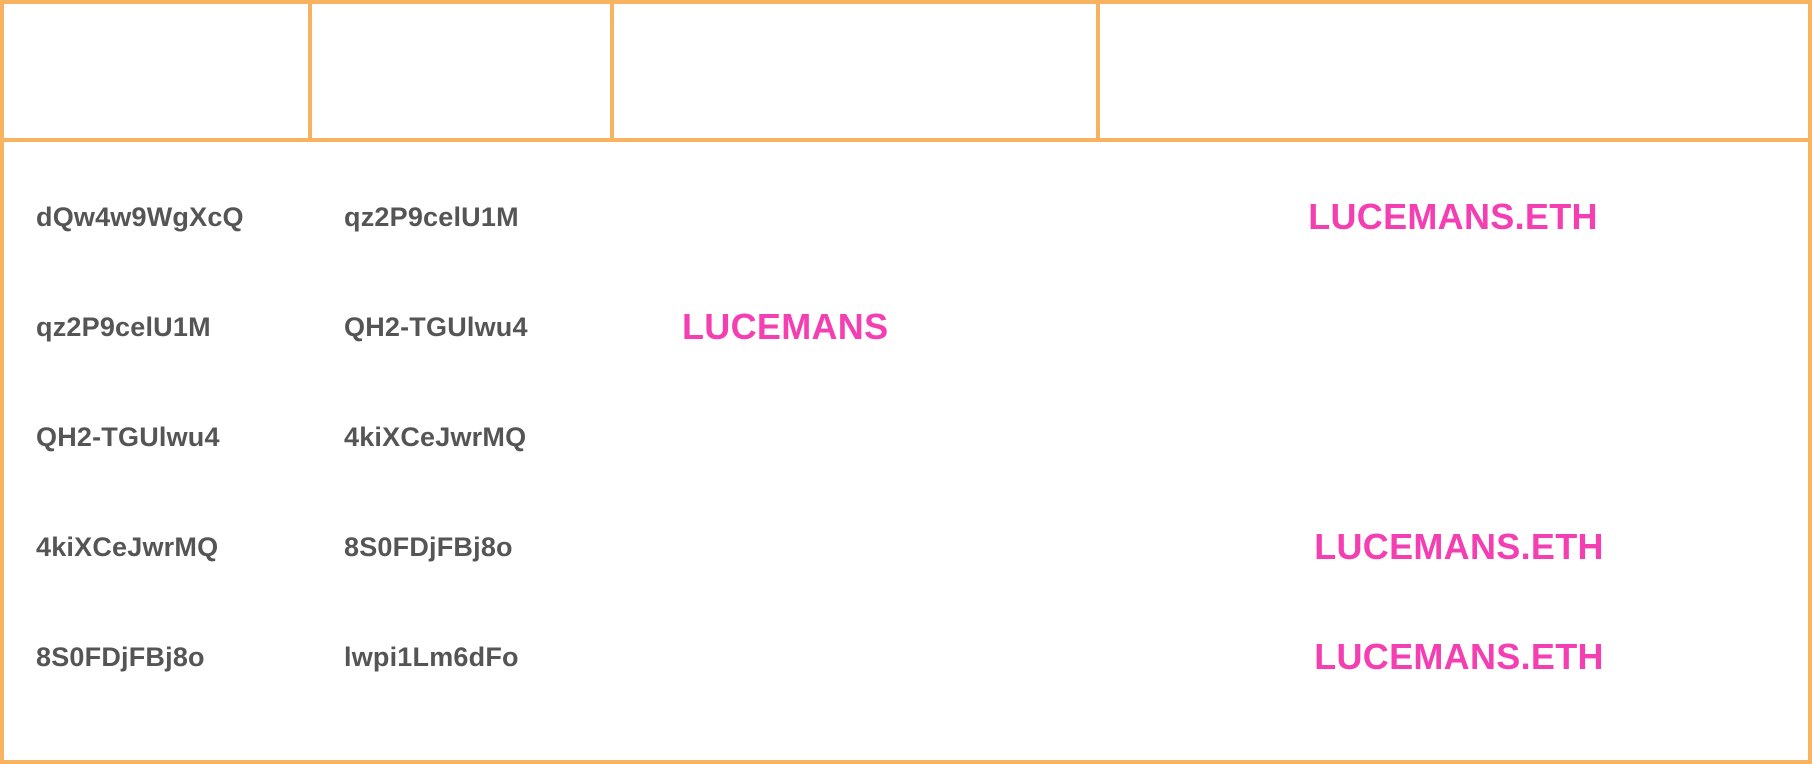 This screenshot has height=764, width=1812. I want to click on tag-cell: LUCEMANS, so click(785, 326).